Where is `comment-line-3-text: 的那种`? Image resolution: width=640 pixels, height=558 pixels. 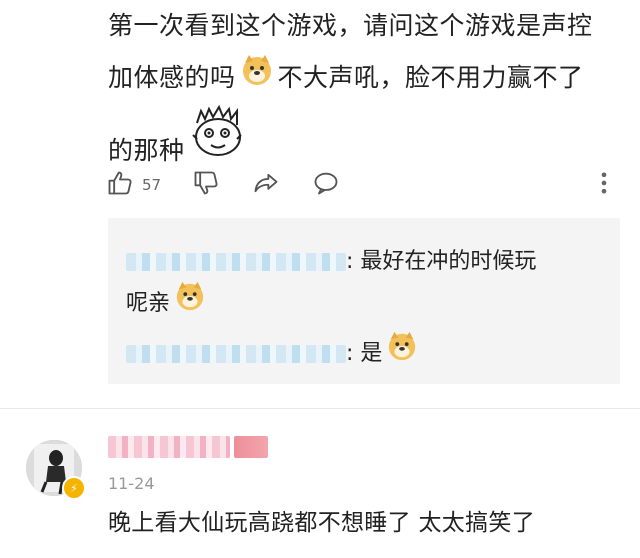
comment-line-3-text: 的那种 is located at coordinates (146, 150).